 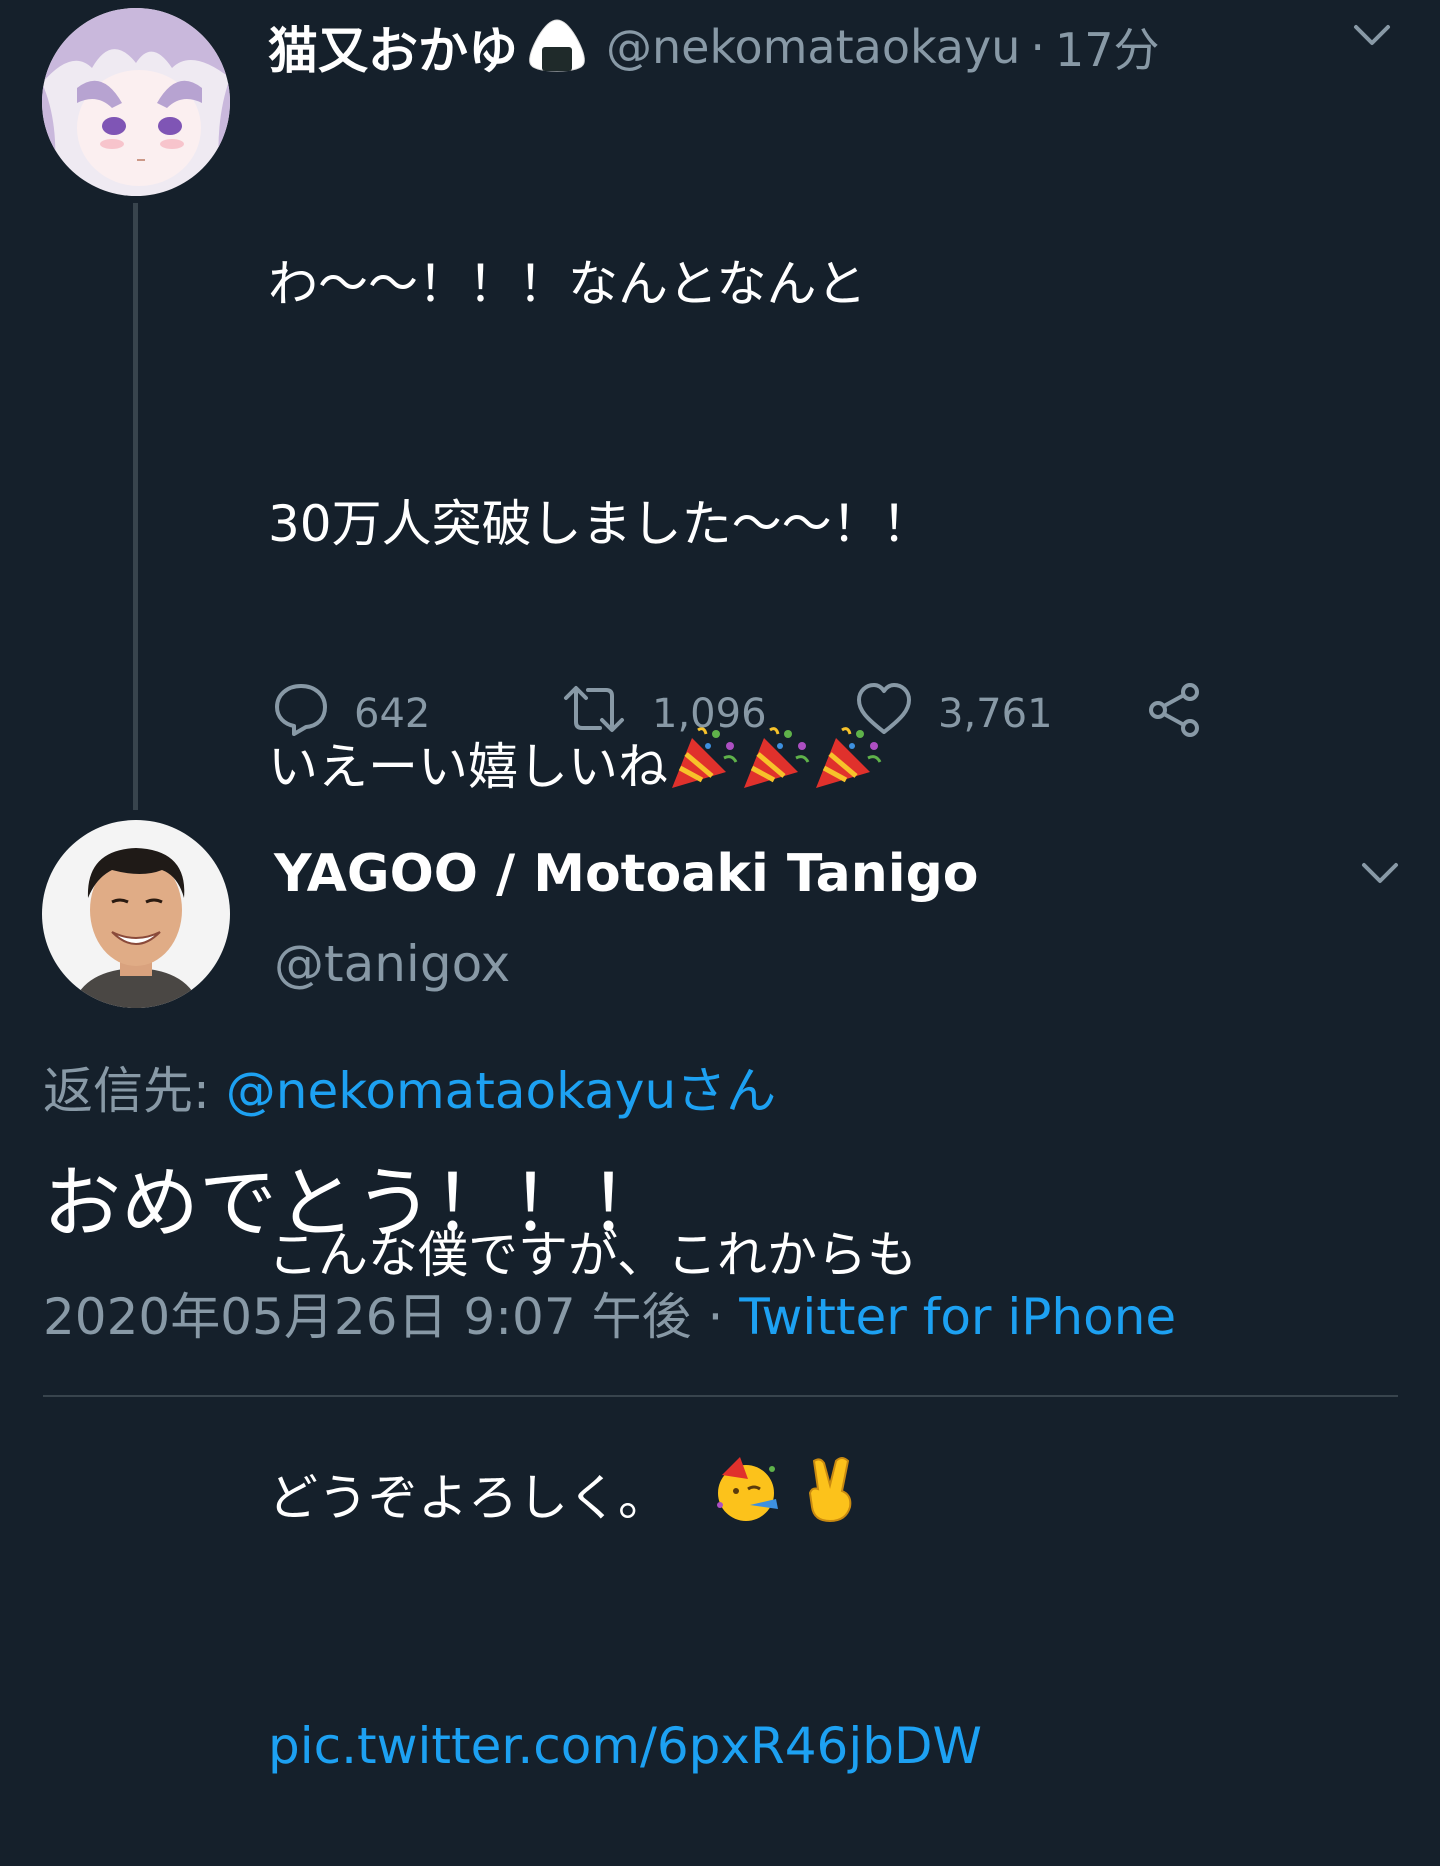 I want to click on reply-icon, so click(x=301, y=714).